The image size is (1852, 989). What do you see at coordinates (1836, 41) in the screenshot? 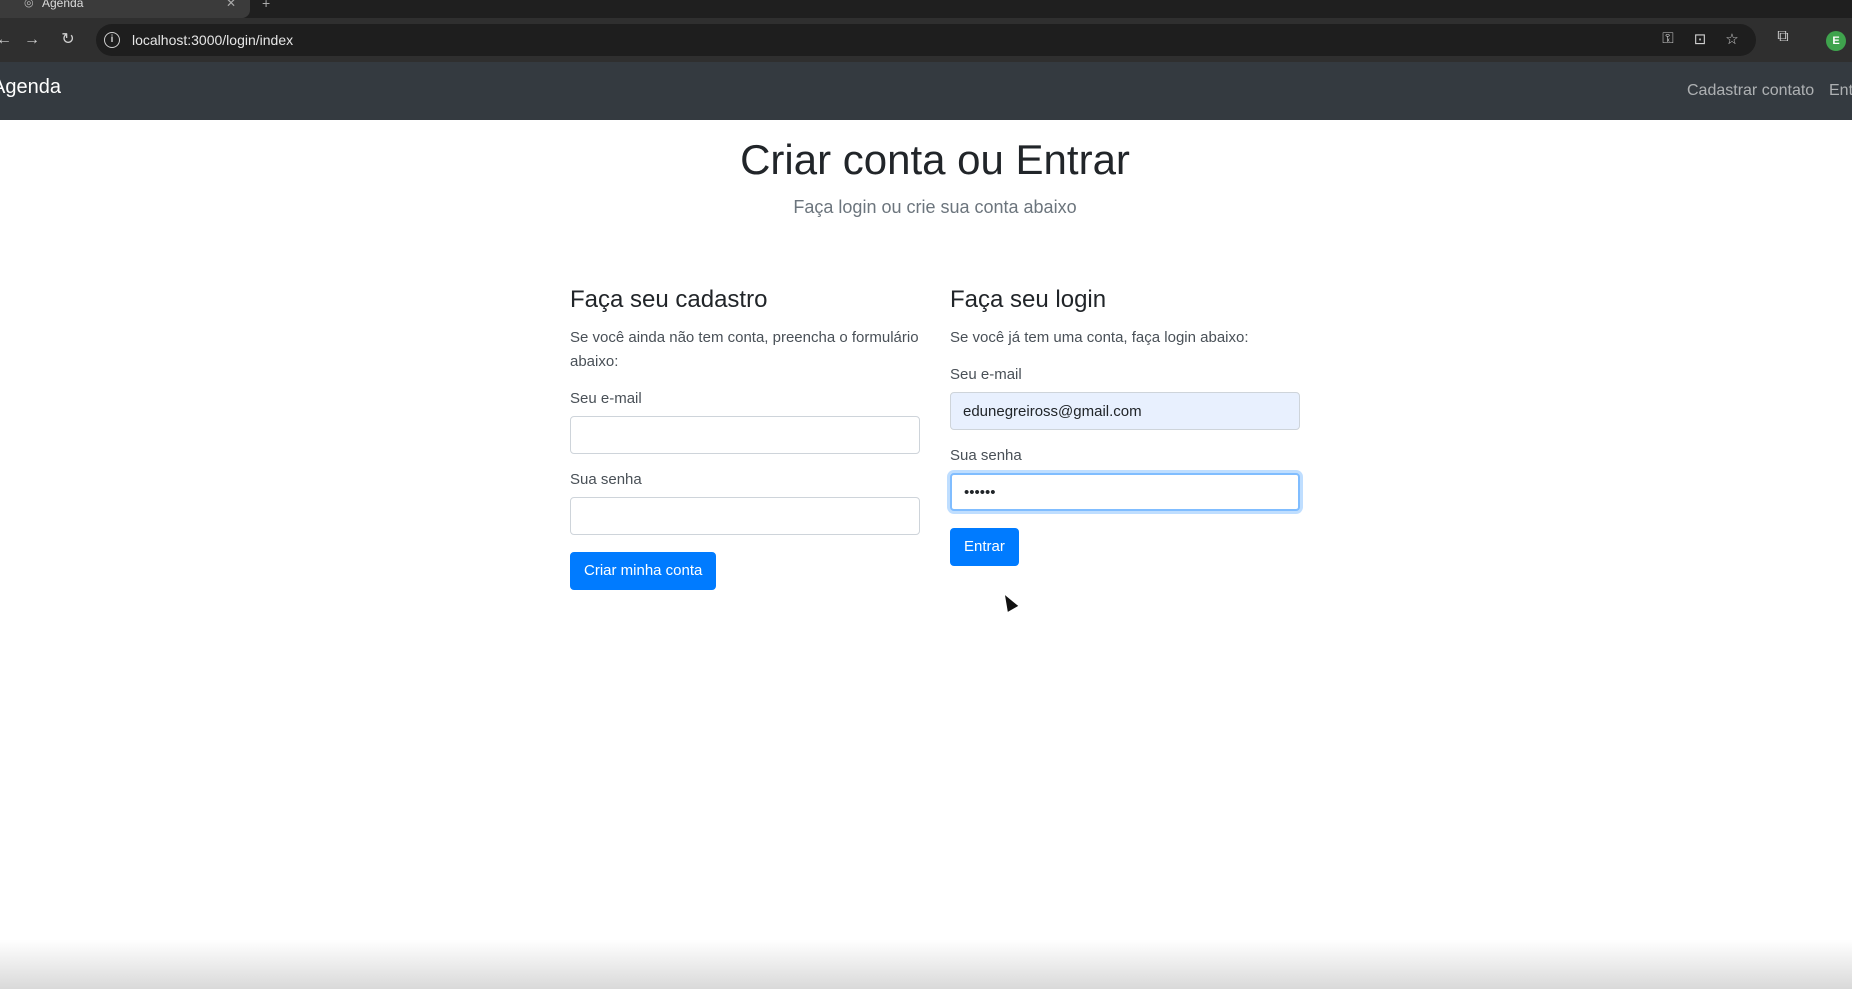
I see `profile-avatar: E` at bounding box center [1836, 41].